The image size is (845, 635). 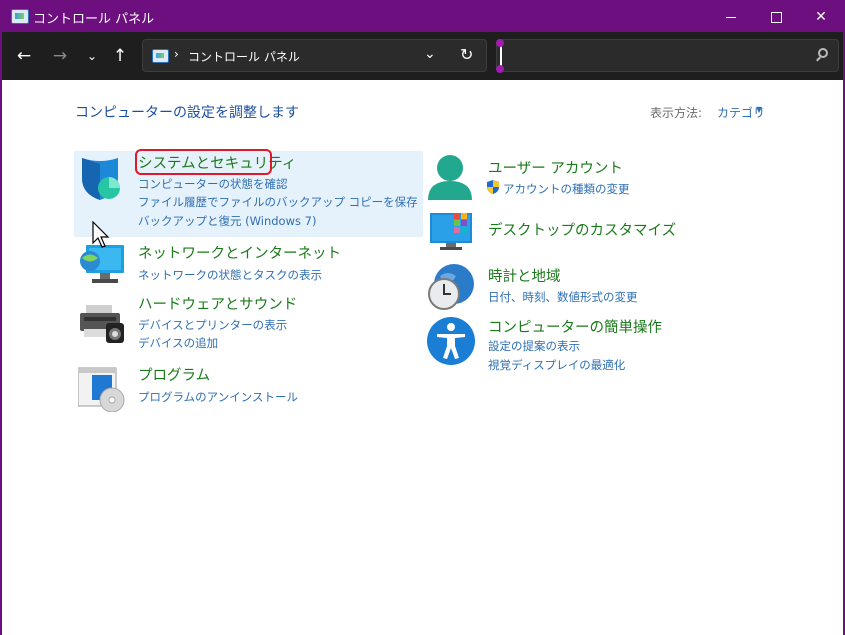 I want to click on refresh-button: ↻, so click(x=466, y=54).